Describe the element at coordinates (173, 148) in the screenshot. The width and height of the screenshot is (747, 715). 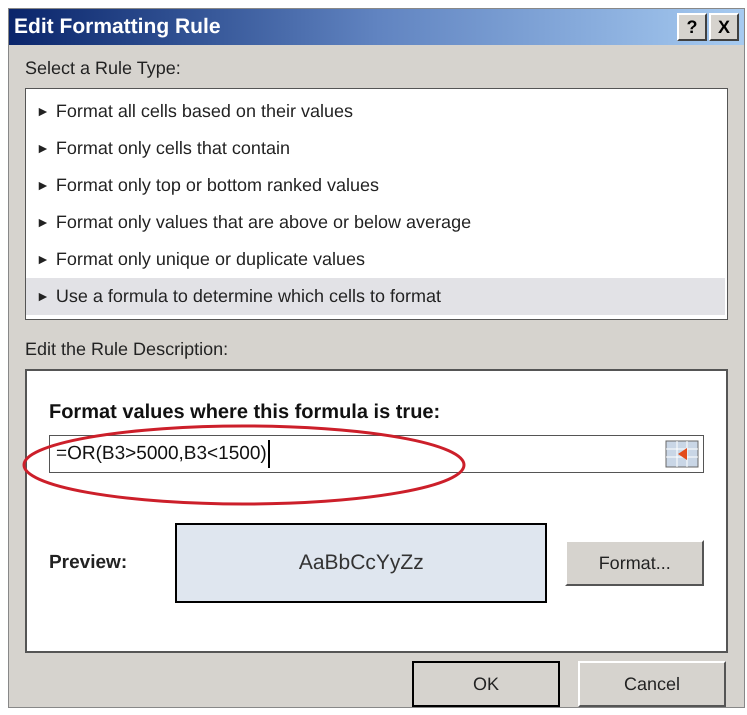
I see `rule-type-text: Format only cells that contain` at that location.